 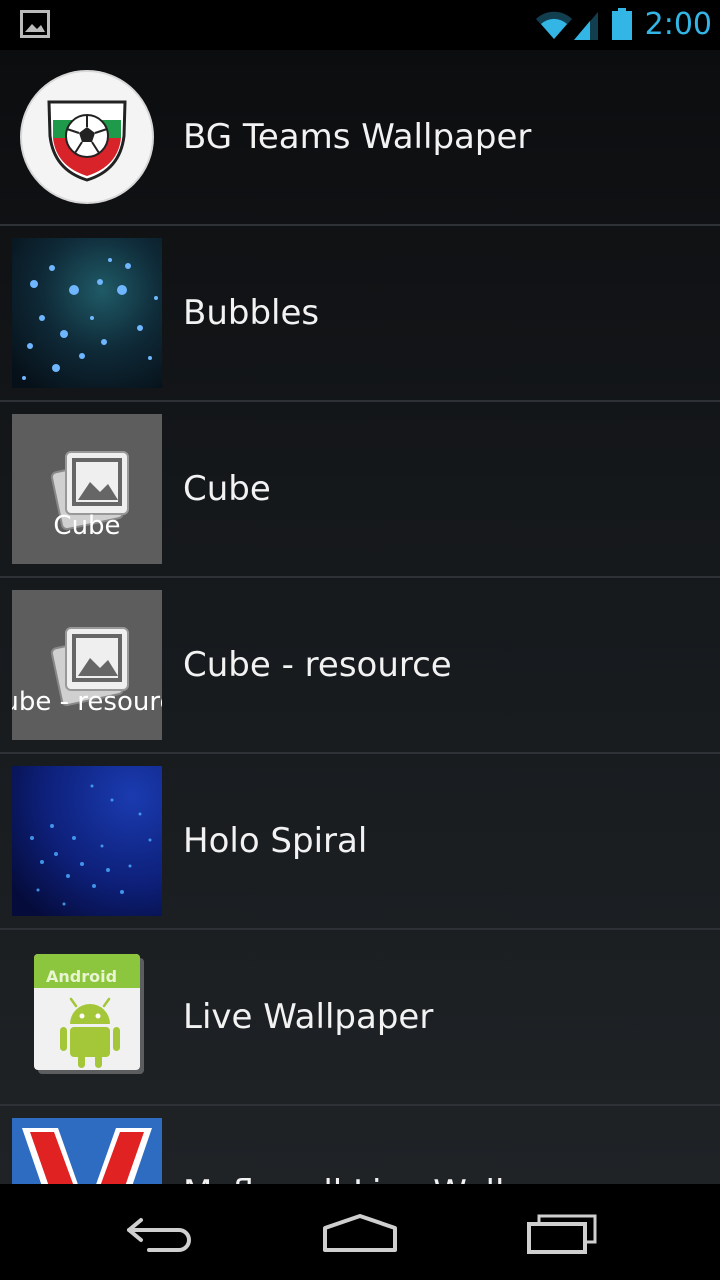 I want to click on list-item: BG Teams Wallpaper, so click(x=360, y=138).